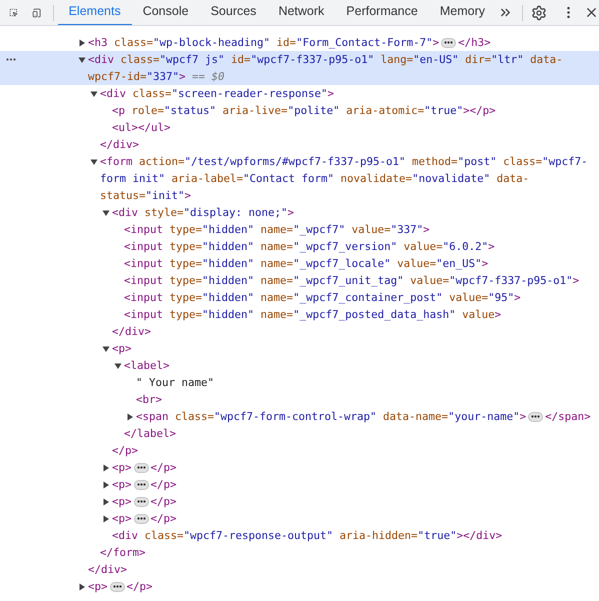  Describe the element at coordinates (367, 382) in the screenshot. I see `element-tag: " Your name"` at that location.